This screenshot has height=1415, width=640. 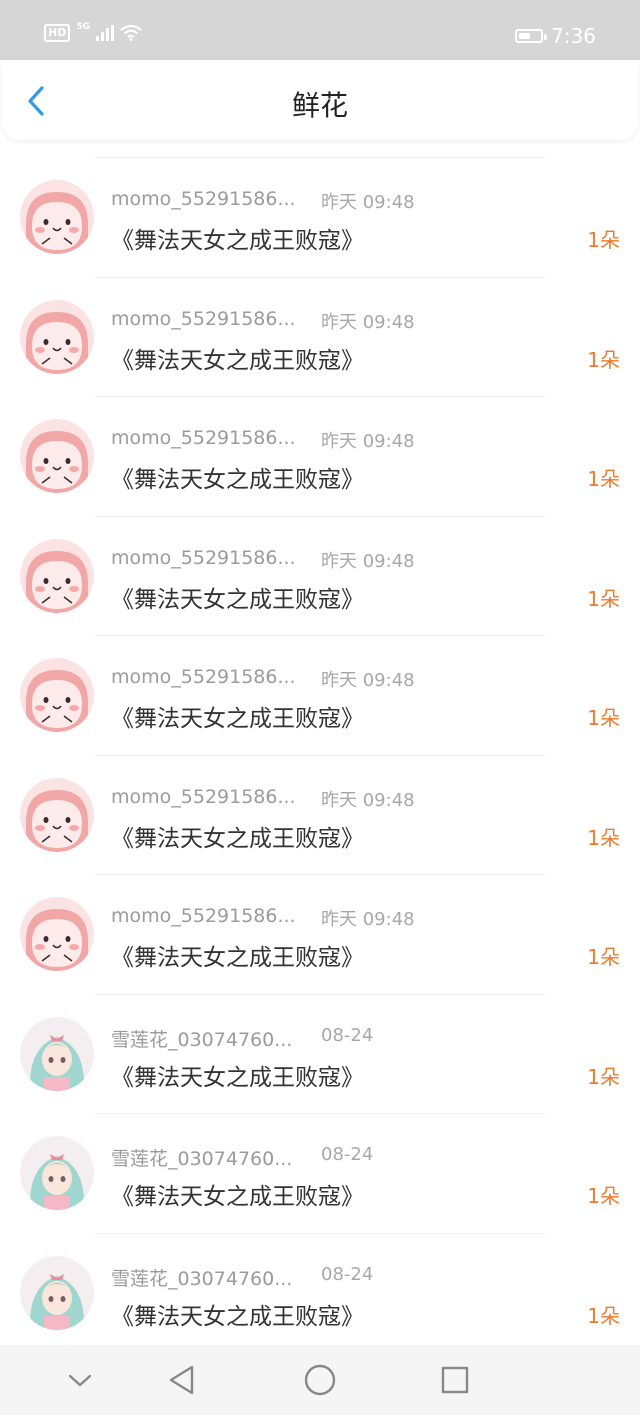 What do you see at coordinates (57, 33) in the screenshot?
I see `hd-badge: HD` at bounding box center [57, 33].